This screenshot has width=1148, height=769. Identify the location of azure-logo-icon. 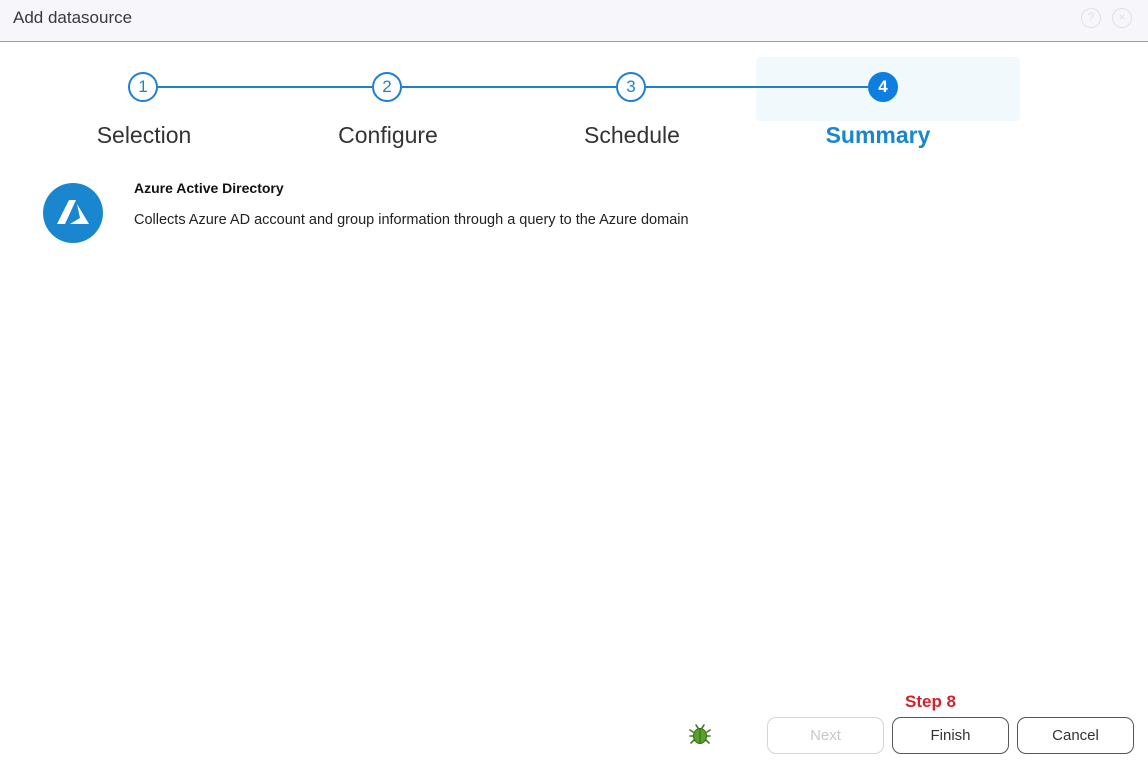
(73, 213).